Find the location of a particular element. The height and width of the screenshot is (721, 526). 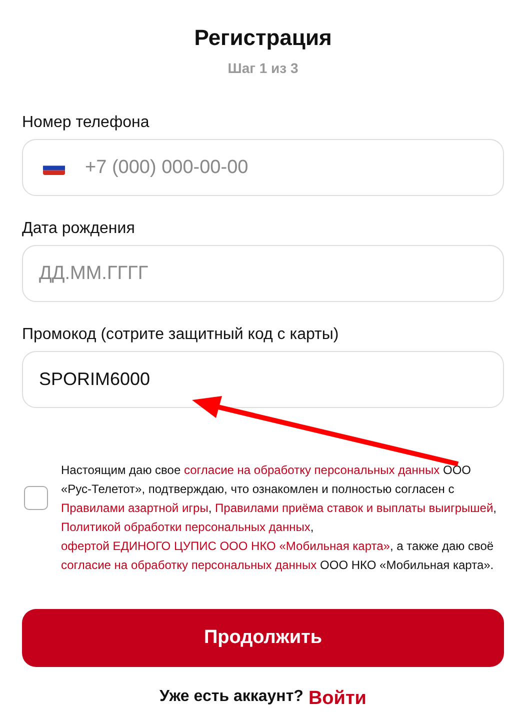

login-link: Войти is located at coordinates (337, 699).